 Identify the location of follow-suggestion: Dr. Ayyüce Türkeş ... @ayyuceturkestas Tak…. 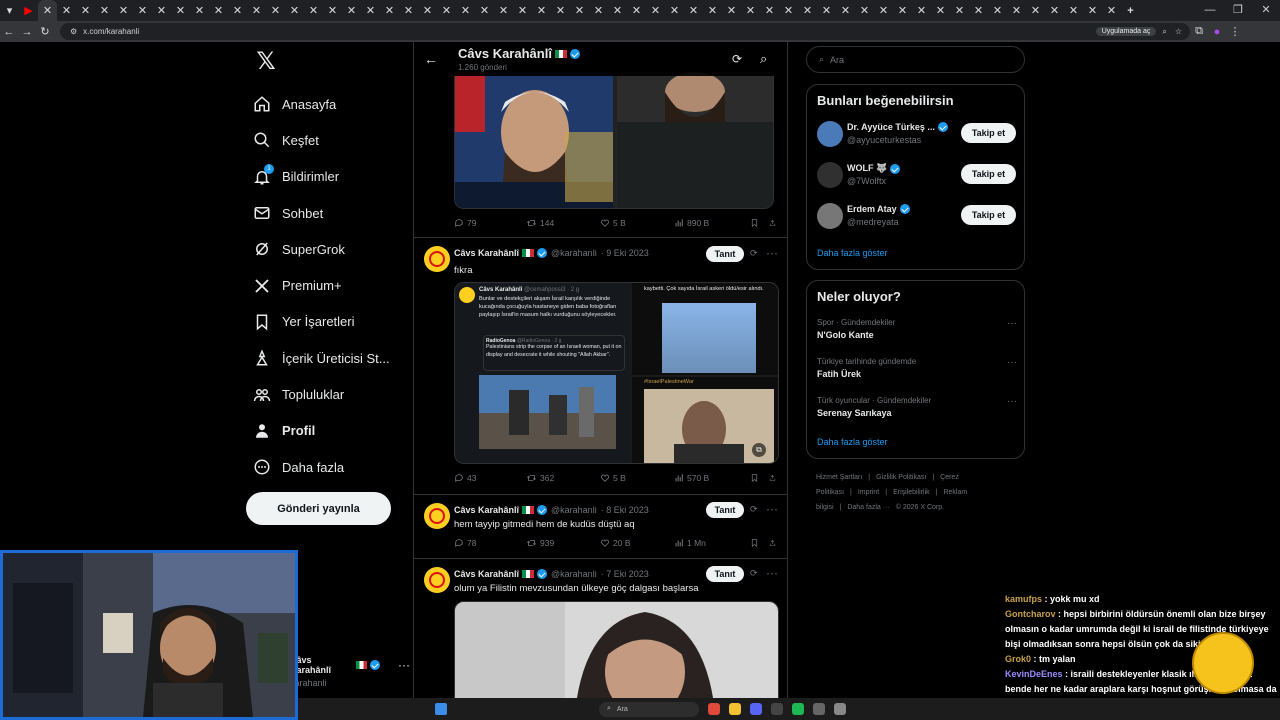
(917, 135).